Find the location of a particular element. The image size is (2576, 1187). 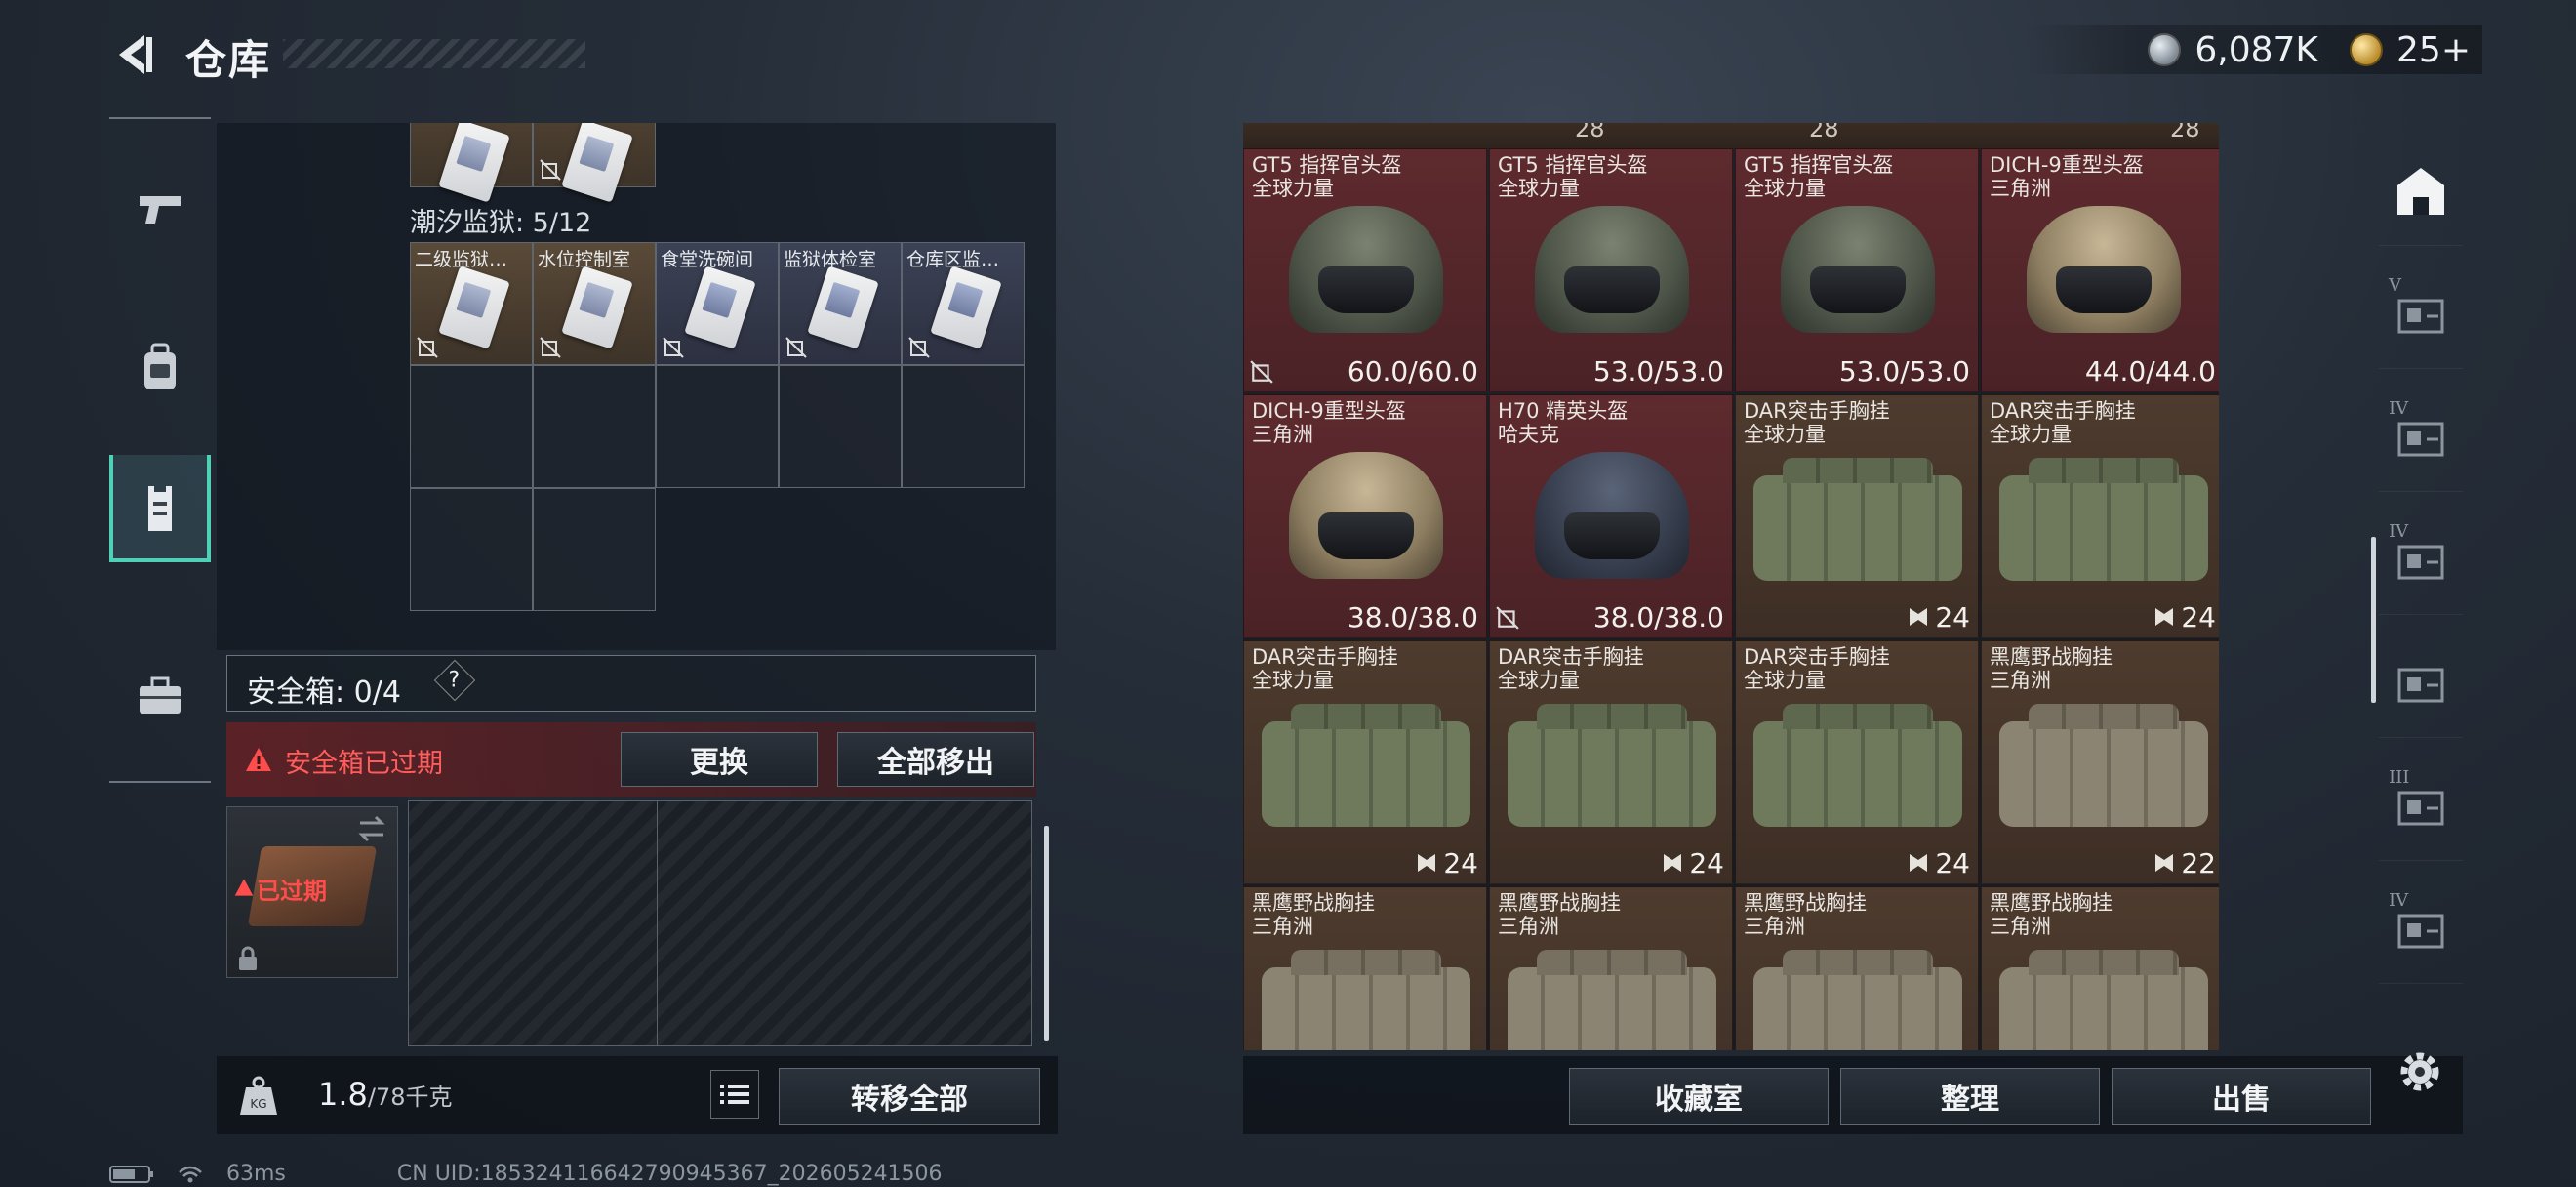

nav-backpack is located at coordinates (160, 368).